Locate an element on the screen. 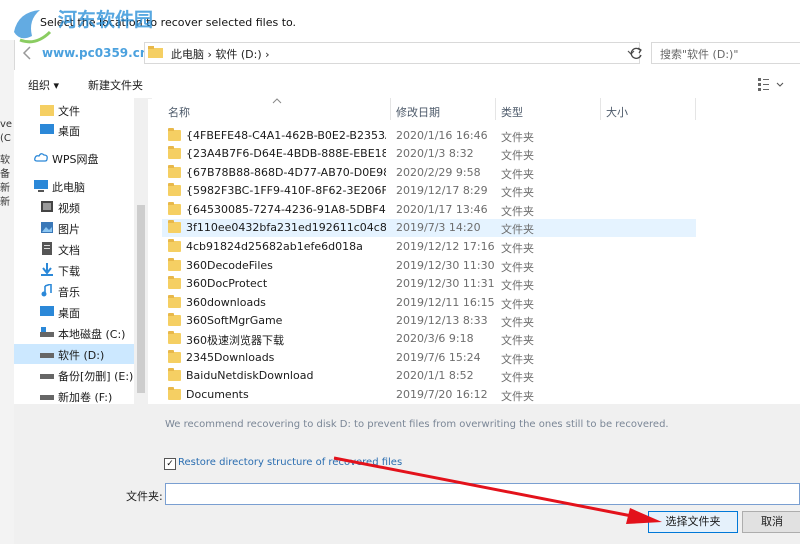  file-row: 2345Downloads 2019/7/6 15:24 文件夹 is located at coordinates (429, 358).